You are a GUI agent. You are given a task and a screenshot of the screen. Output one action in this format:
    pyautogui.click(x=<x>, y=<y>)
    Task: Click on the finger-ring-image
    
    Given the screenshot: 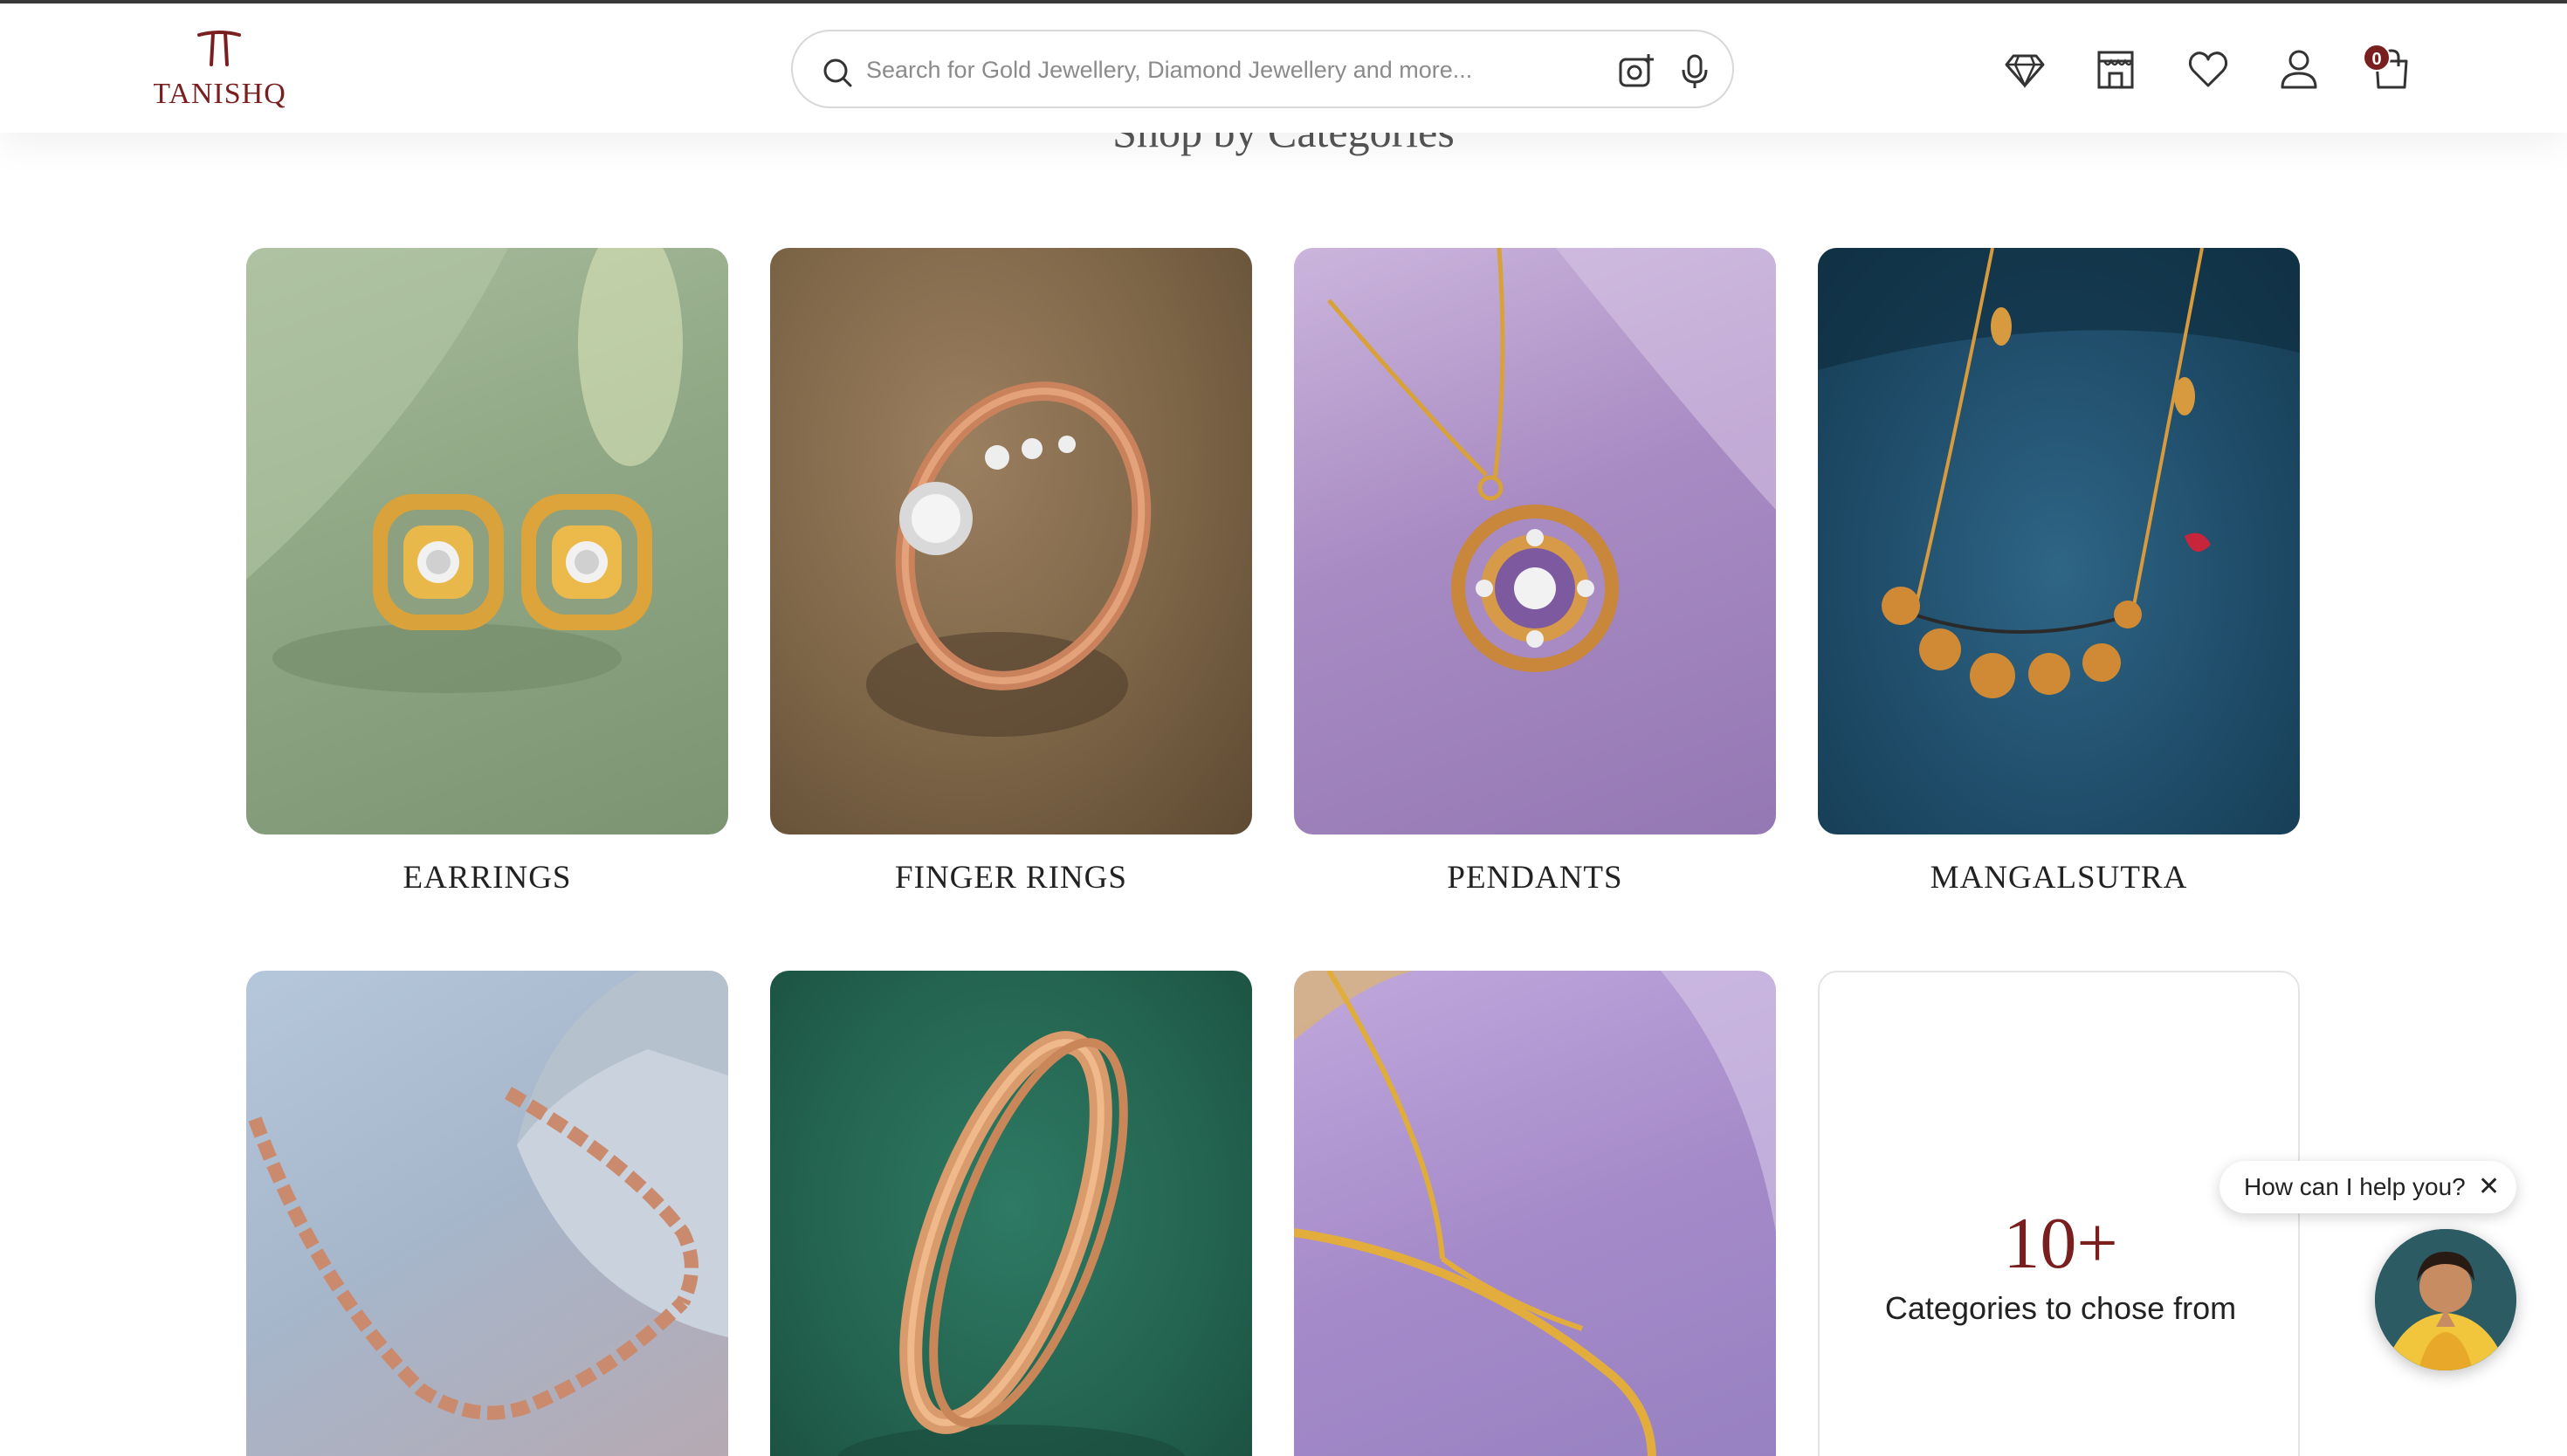 What is the action you would take?
    pyautogui.click(x=1009, y=559)
    